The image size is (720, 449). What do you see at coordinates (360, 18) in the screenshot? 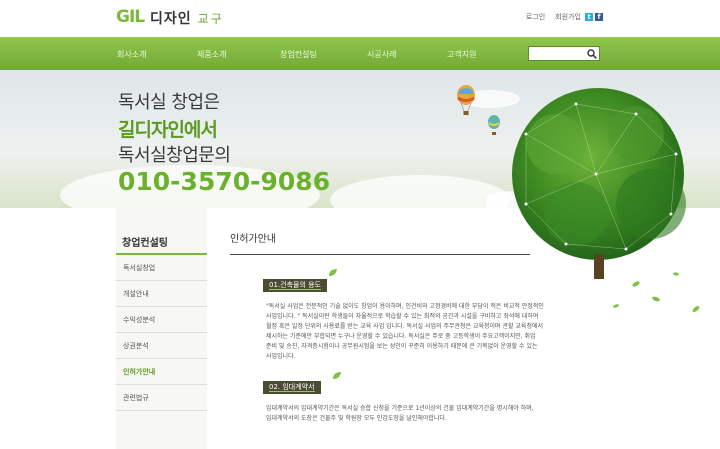
I see `top-header: GIL 디자인 교구 로그인 회원가입 t f` at bounding box center [360, 18].